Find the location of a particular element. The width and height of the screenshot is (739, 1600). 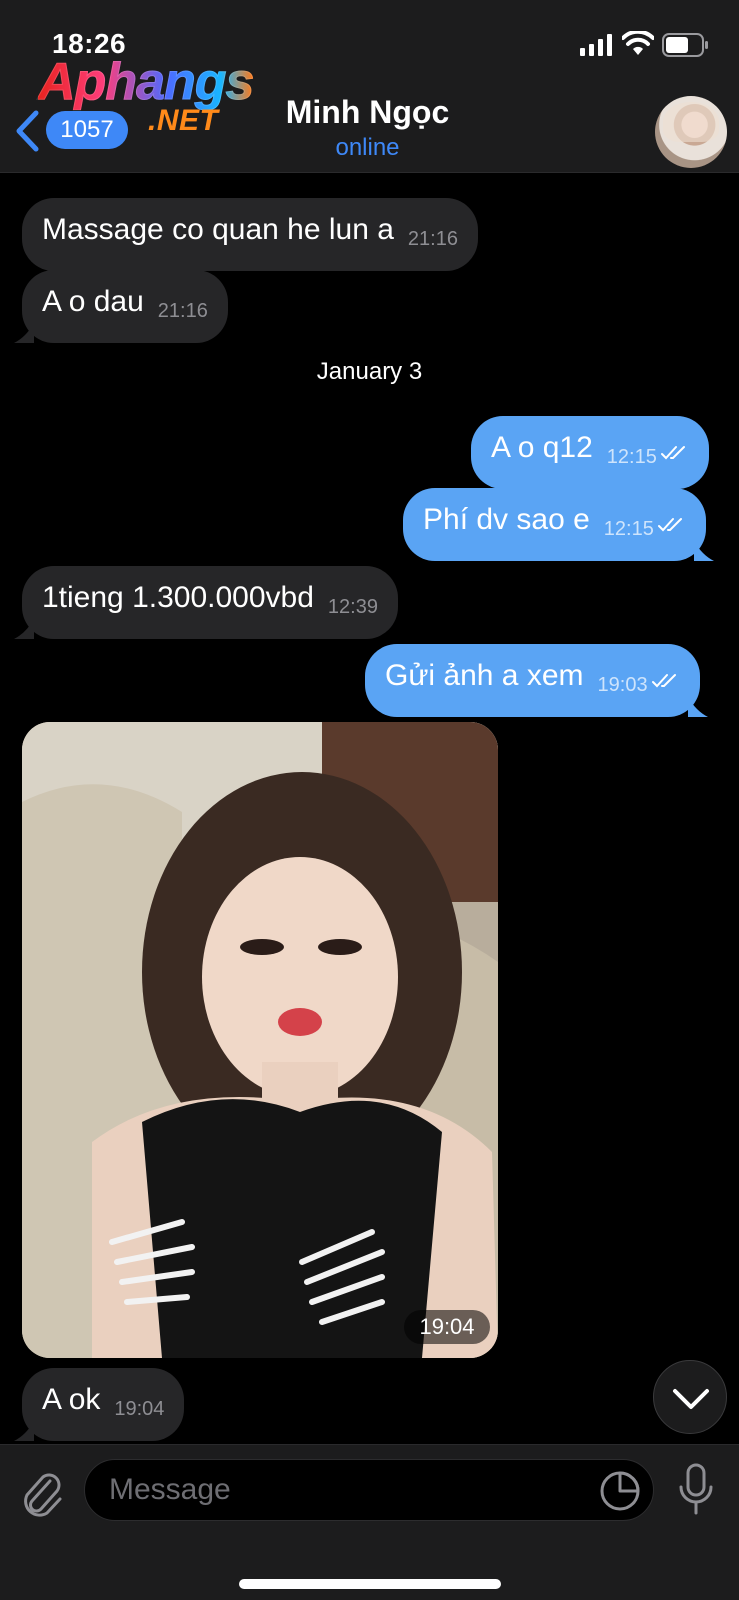

message-bubble-outgoing: Gửi ảnh a xem 19:03 is located at coordinates (536, 680).